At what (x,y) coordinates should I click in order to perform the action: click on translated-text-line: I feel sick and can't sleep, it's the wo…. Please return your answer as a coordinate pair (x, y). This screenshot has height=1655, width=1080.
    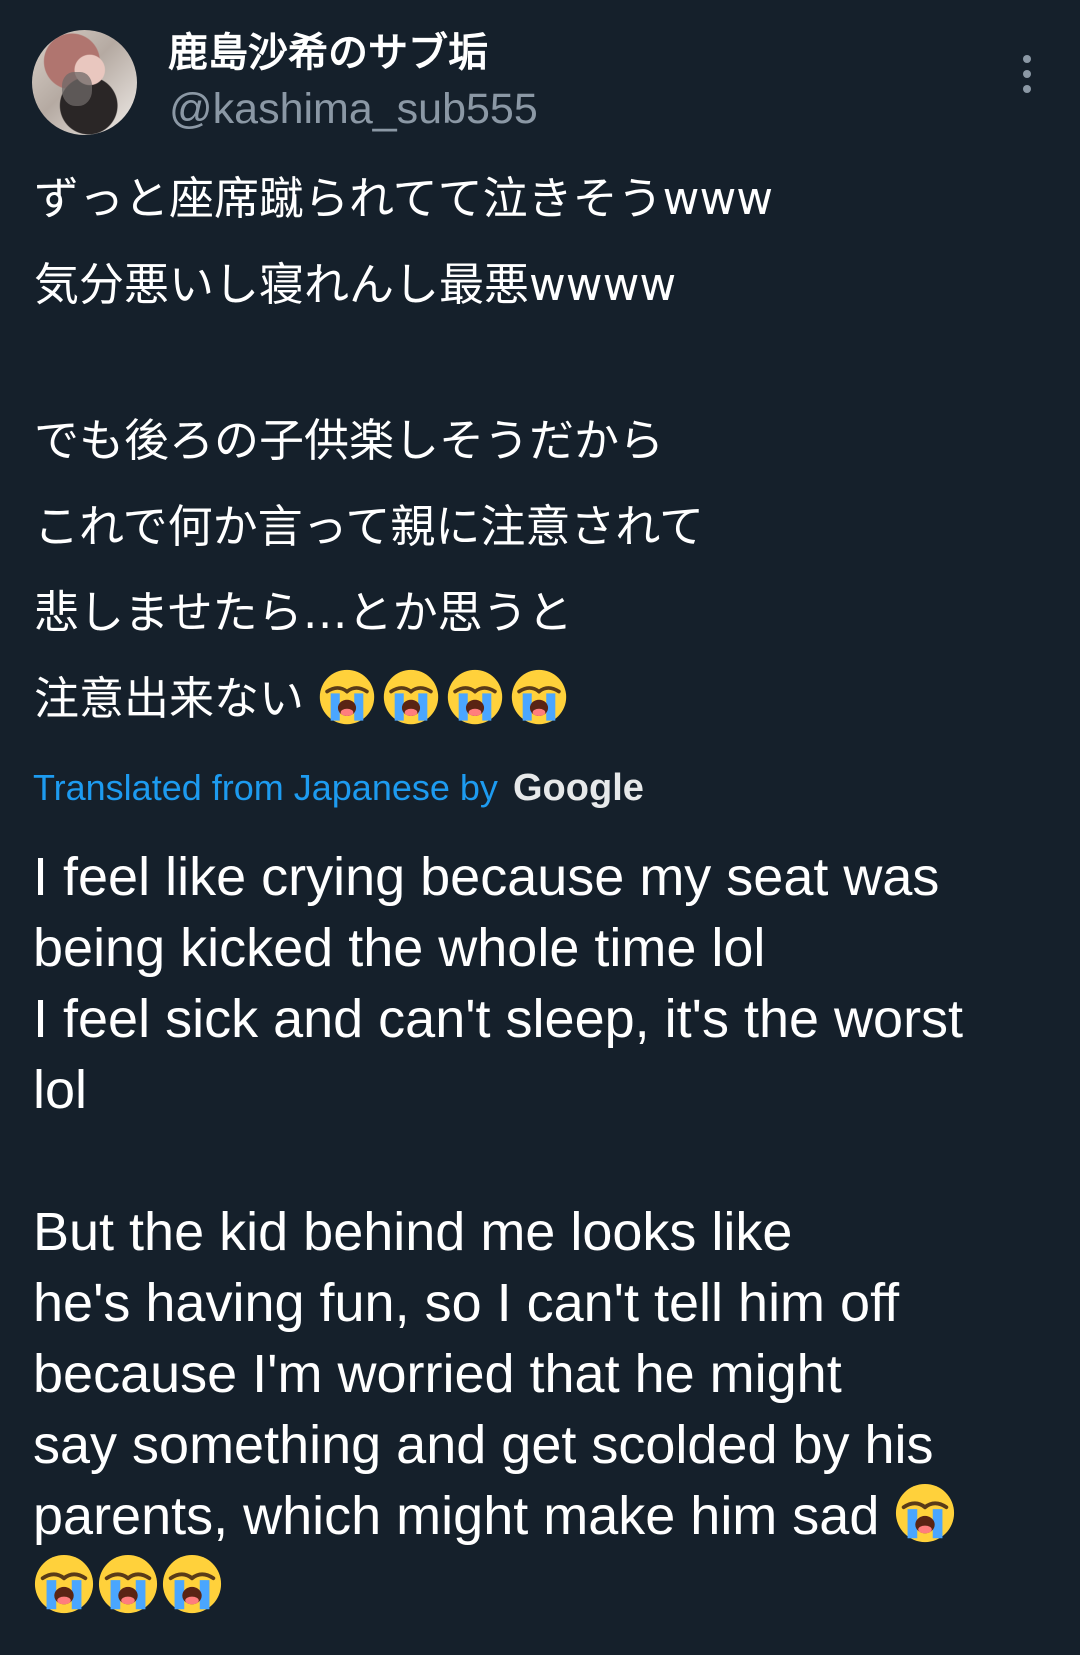
    Looking at the image, I should click on (498, 1019).